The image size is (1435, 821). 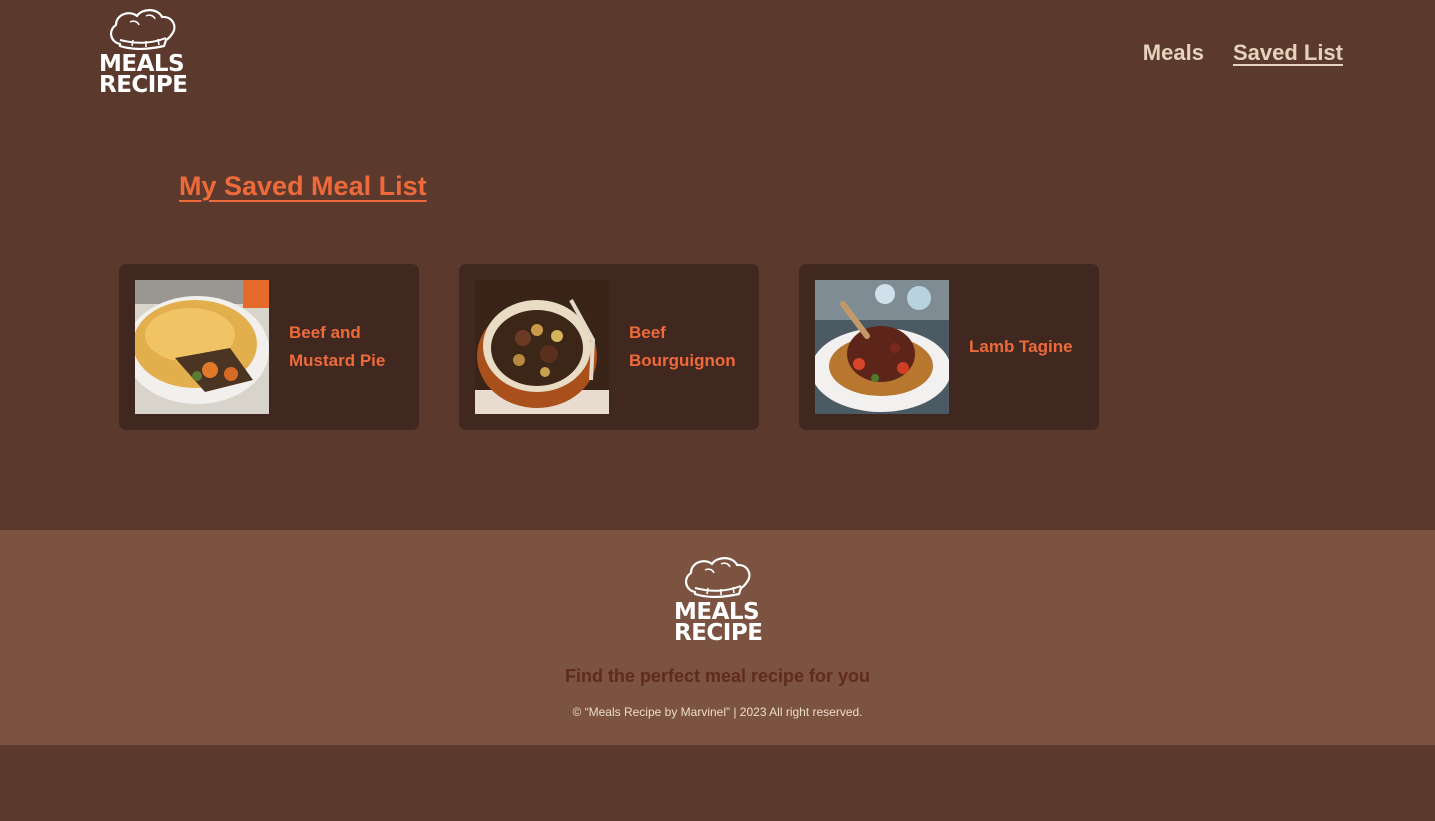 I want to click on site-header: MEALS RECIPE Meals Saved List, so click(x=717, y=60).